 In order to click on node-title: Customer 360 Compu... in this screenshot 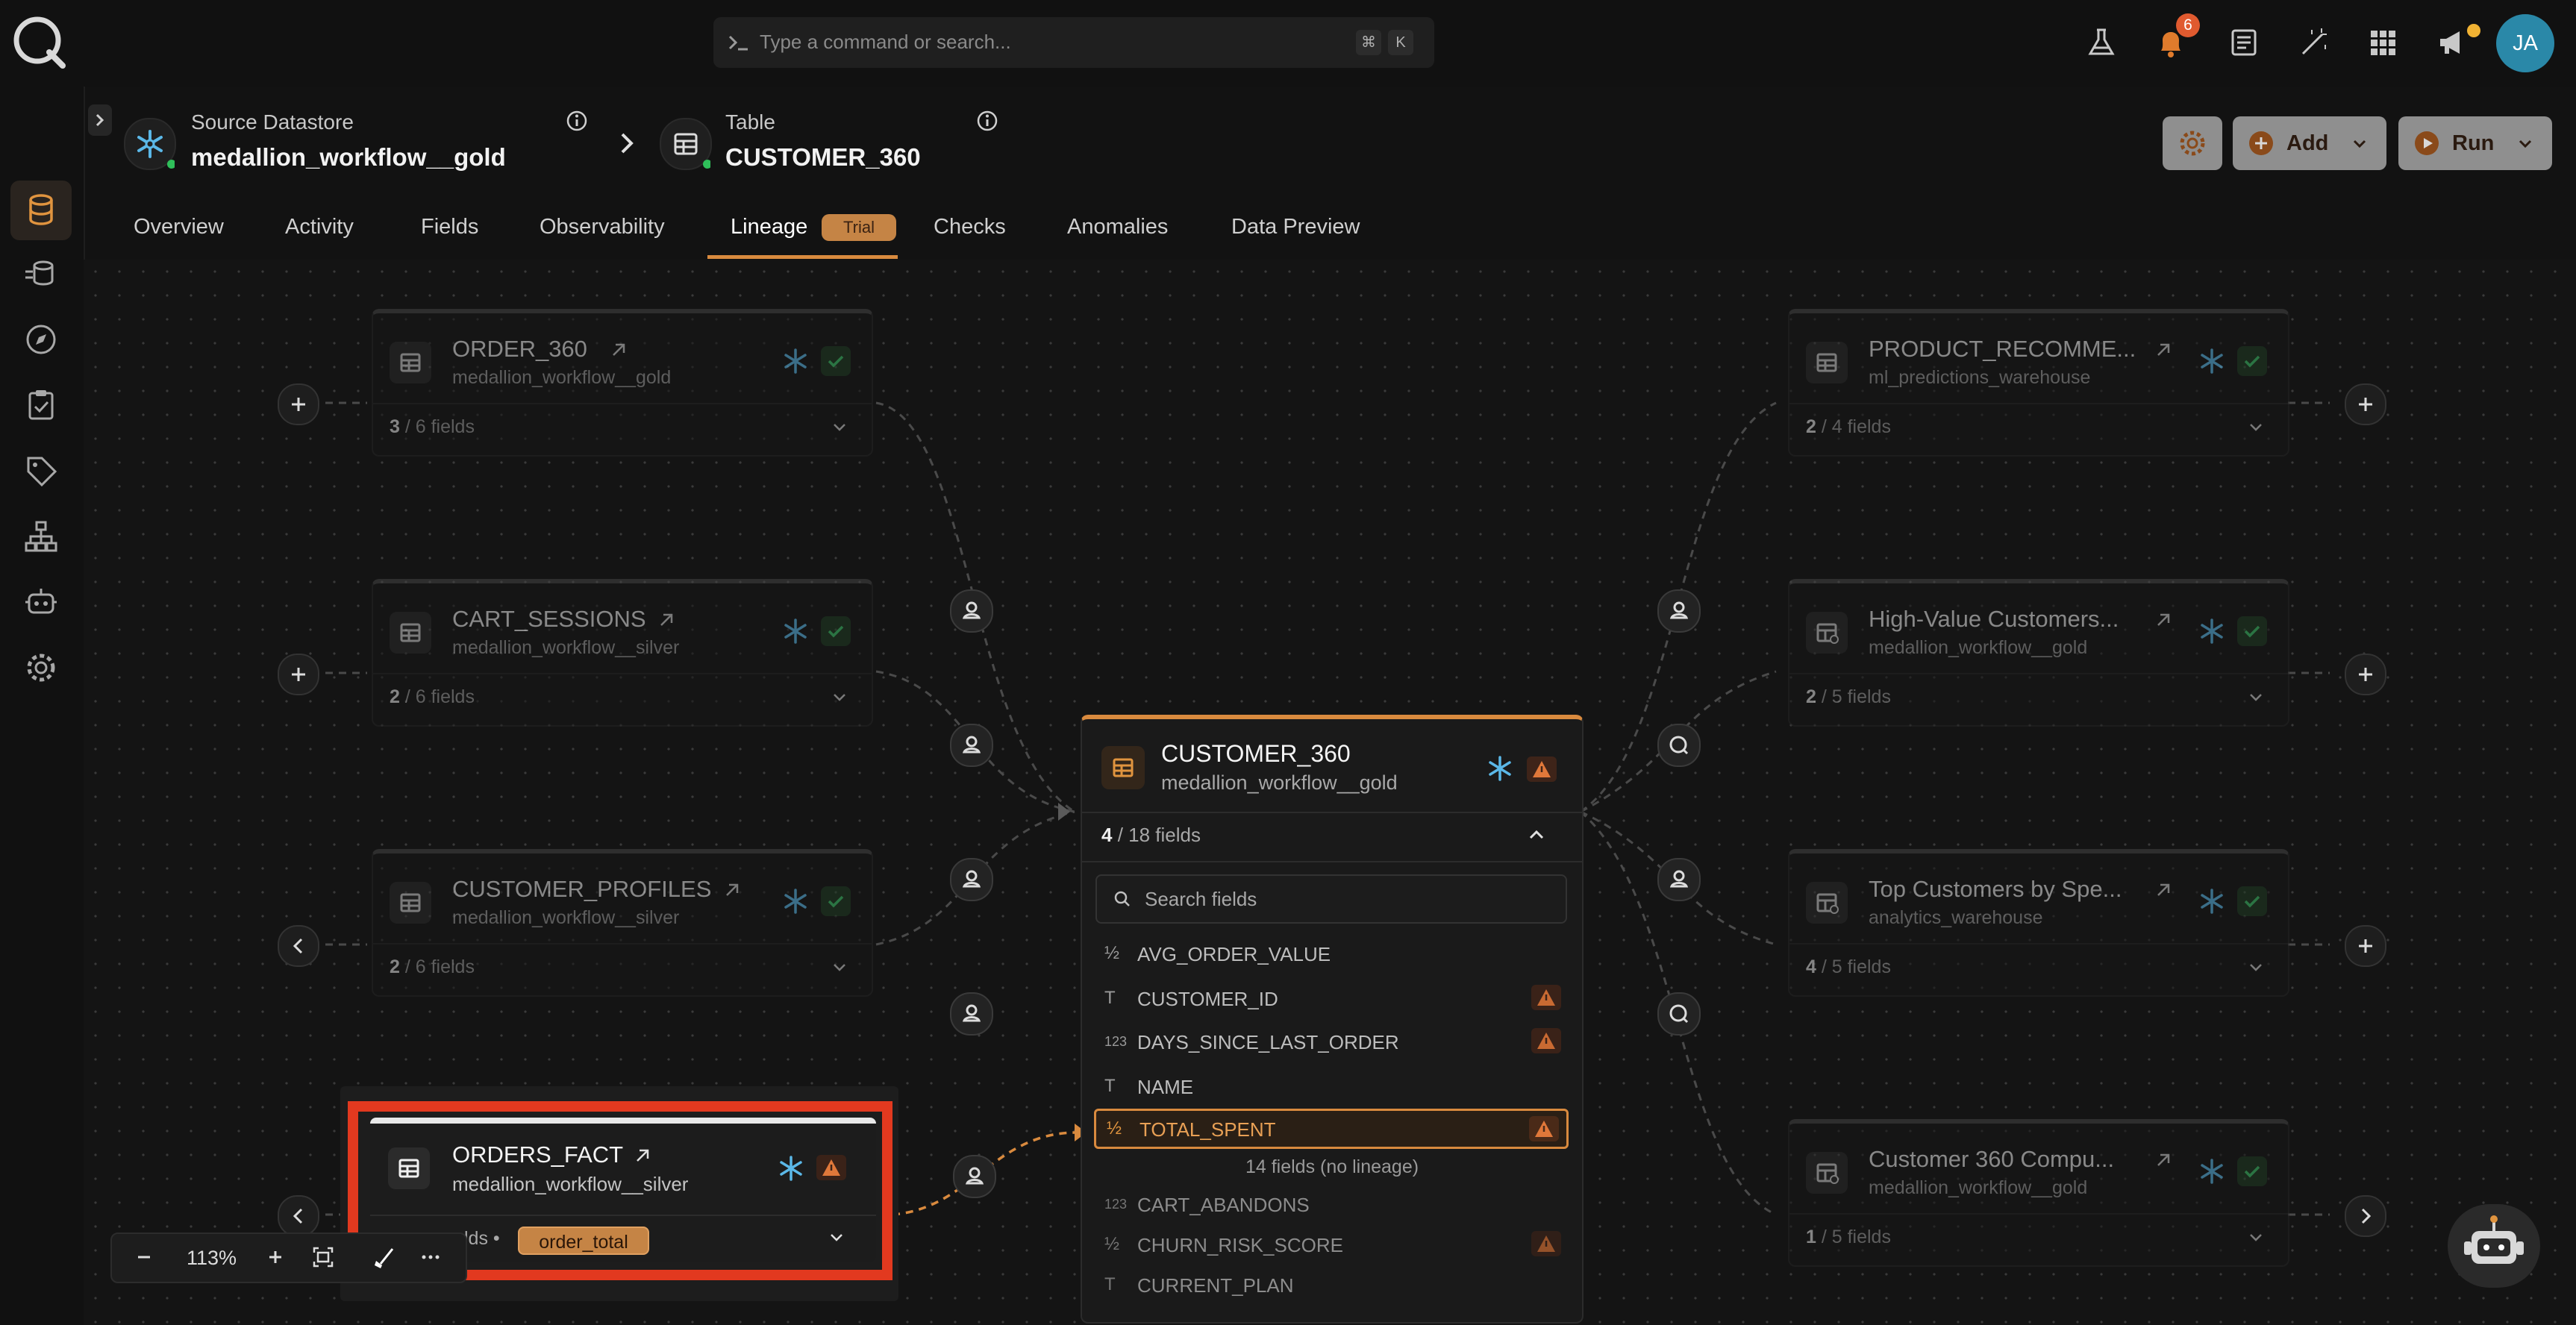, I will do `click(1992, 1159)`.